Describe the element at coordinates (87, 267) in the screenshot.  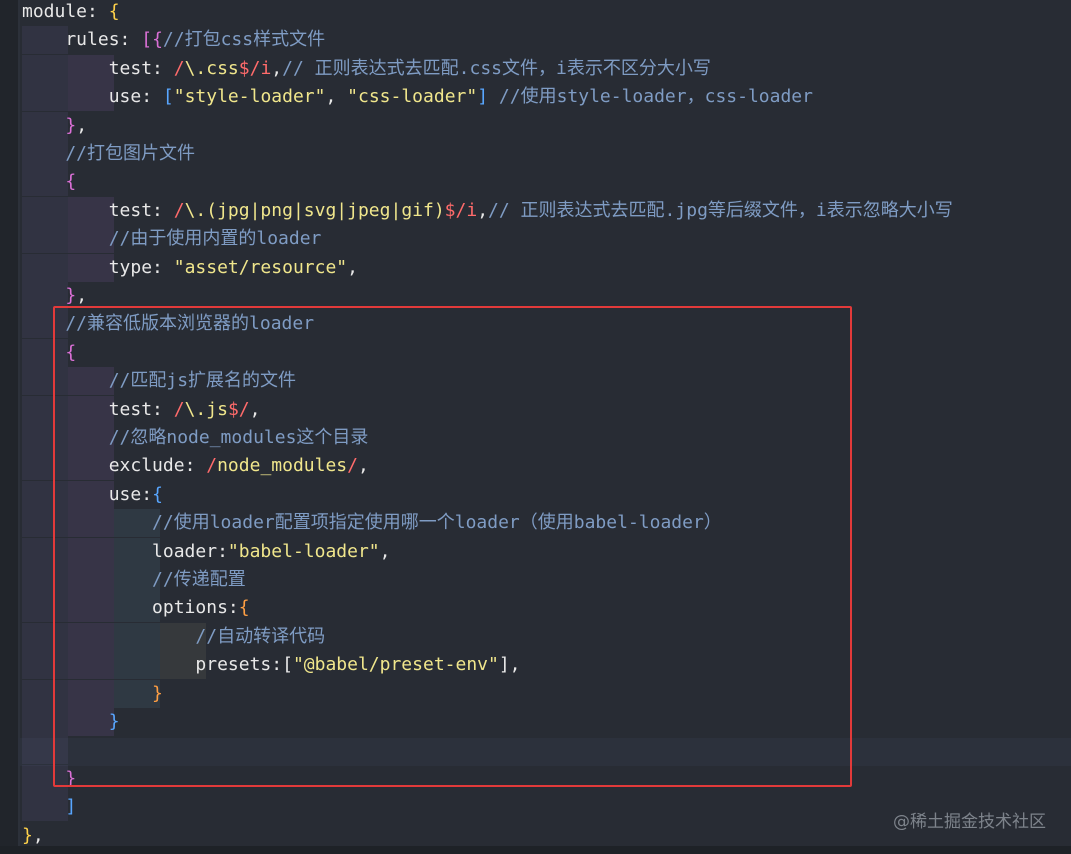
I see `code-token: type` at that location.